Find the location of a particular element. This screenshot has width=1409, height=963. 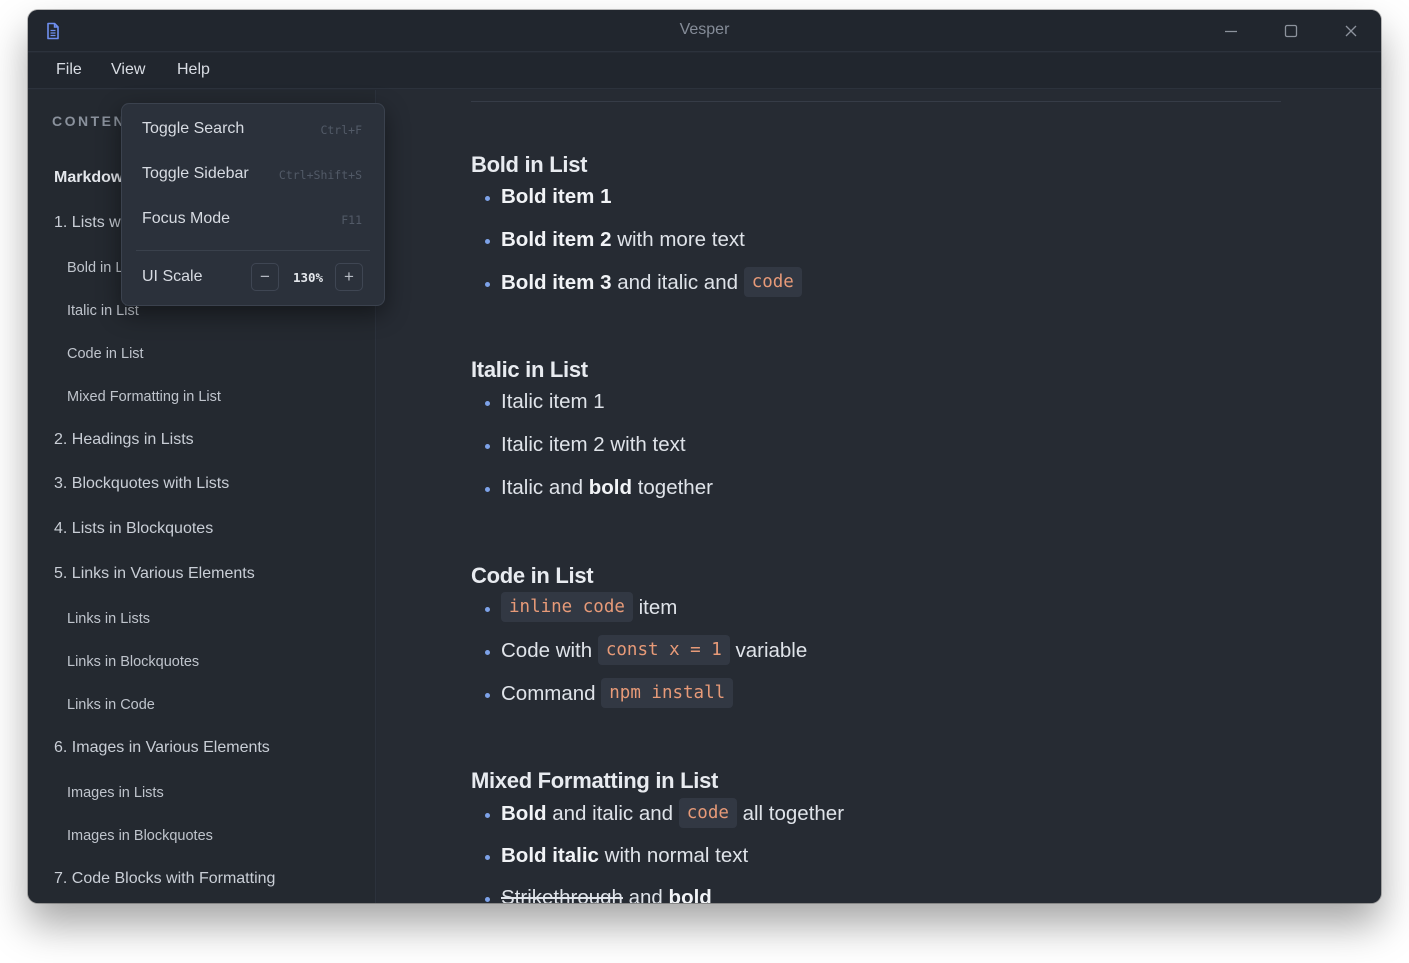

section-heading: Bold in List is located at coordinates (529, 164).